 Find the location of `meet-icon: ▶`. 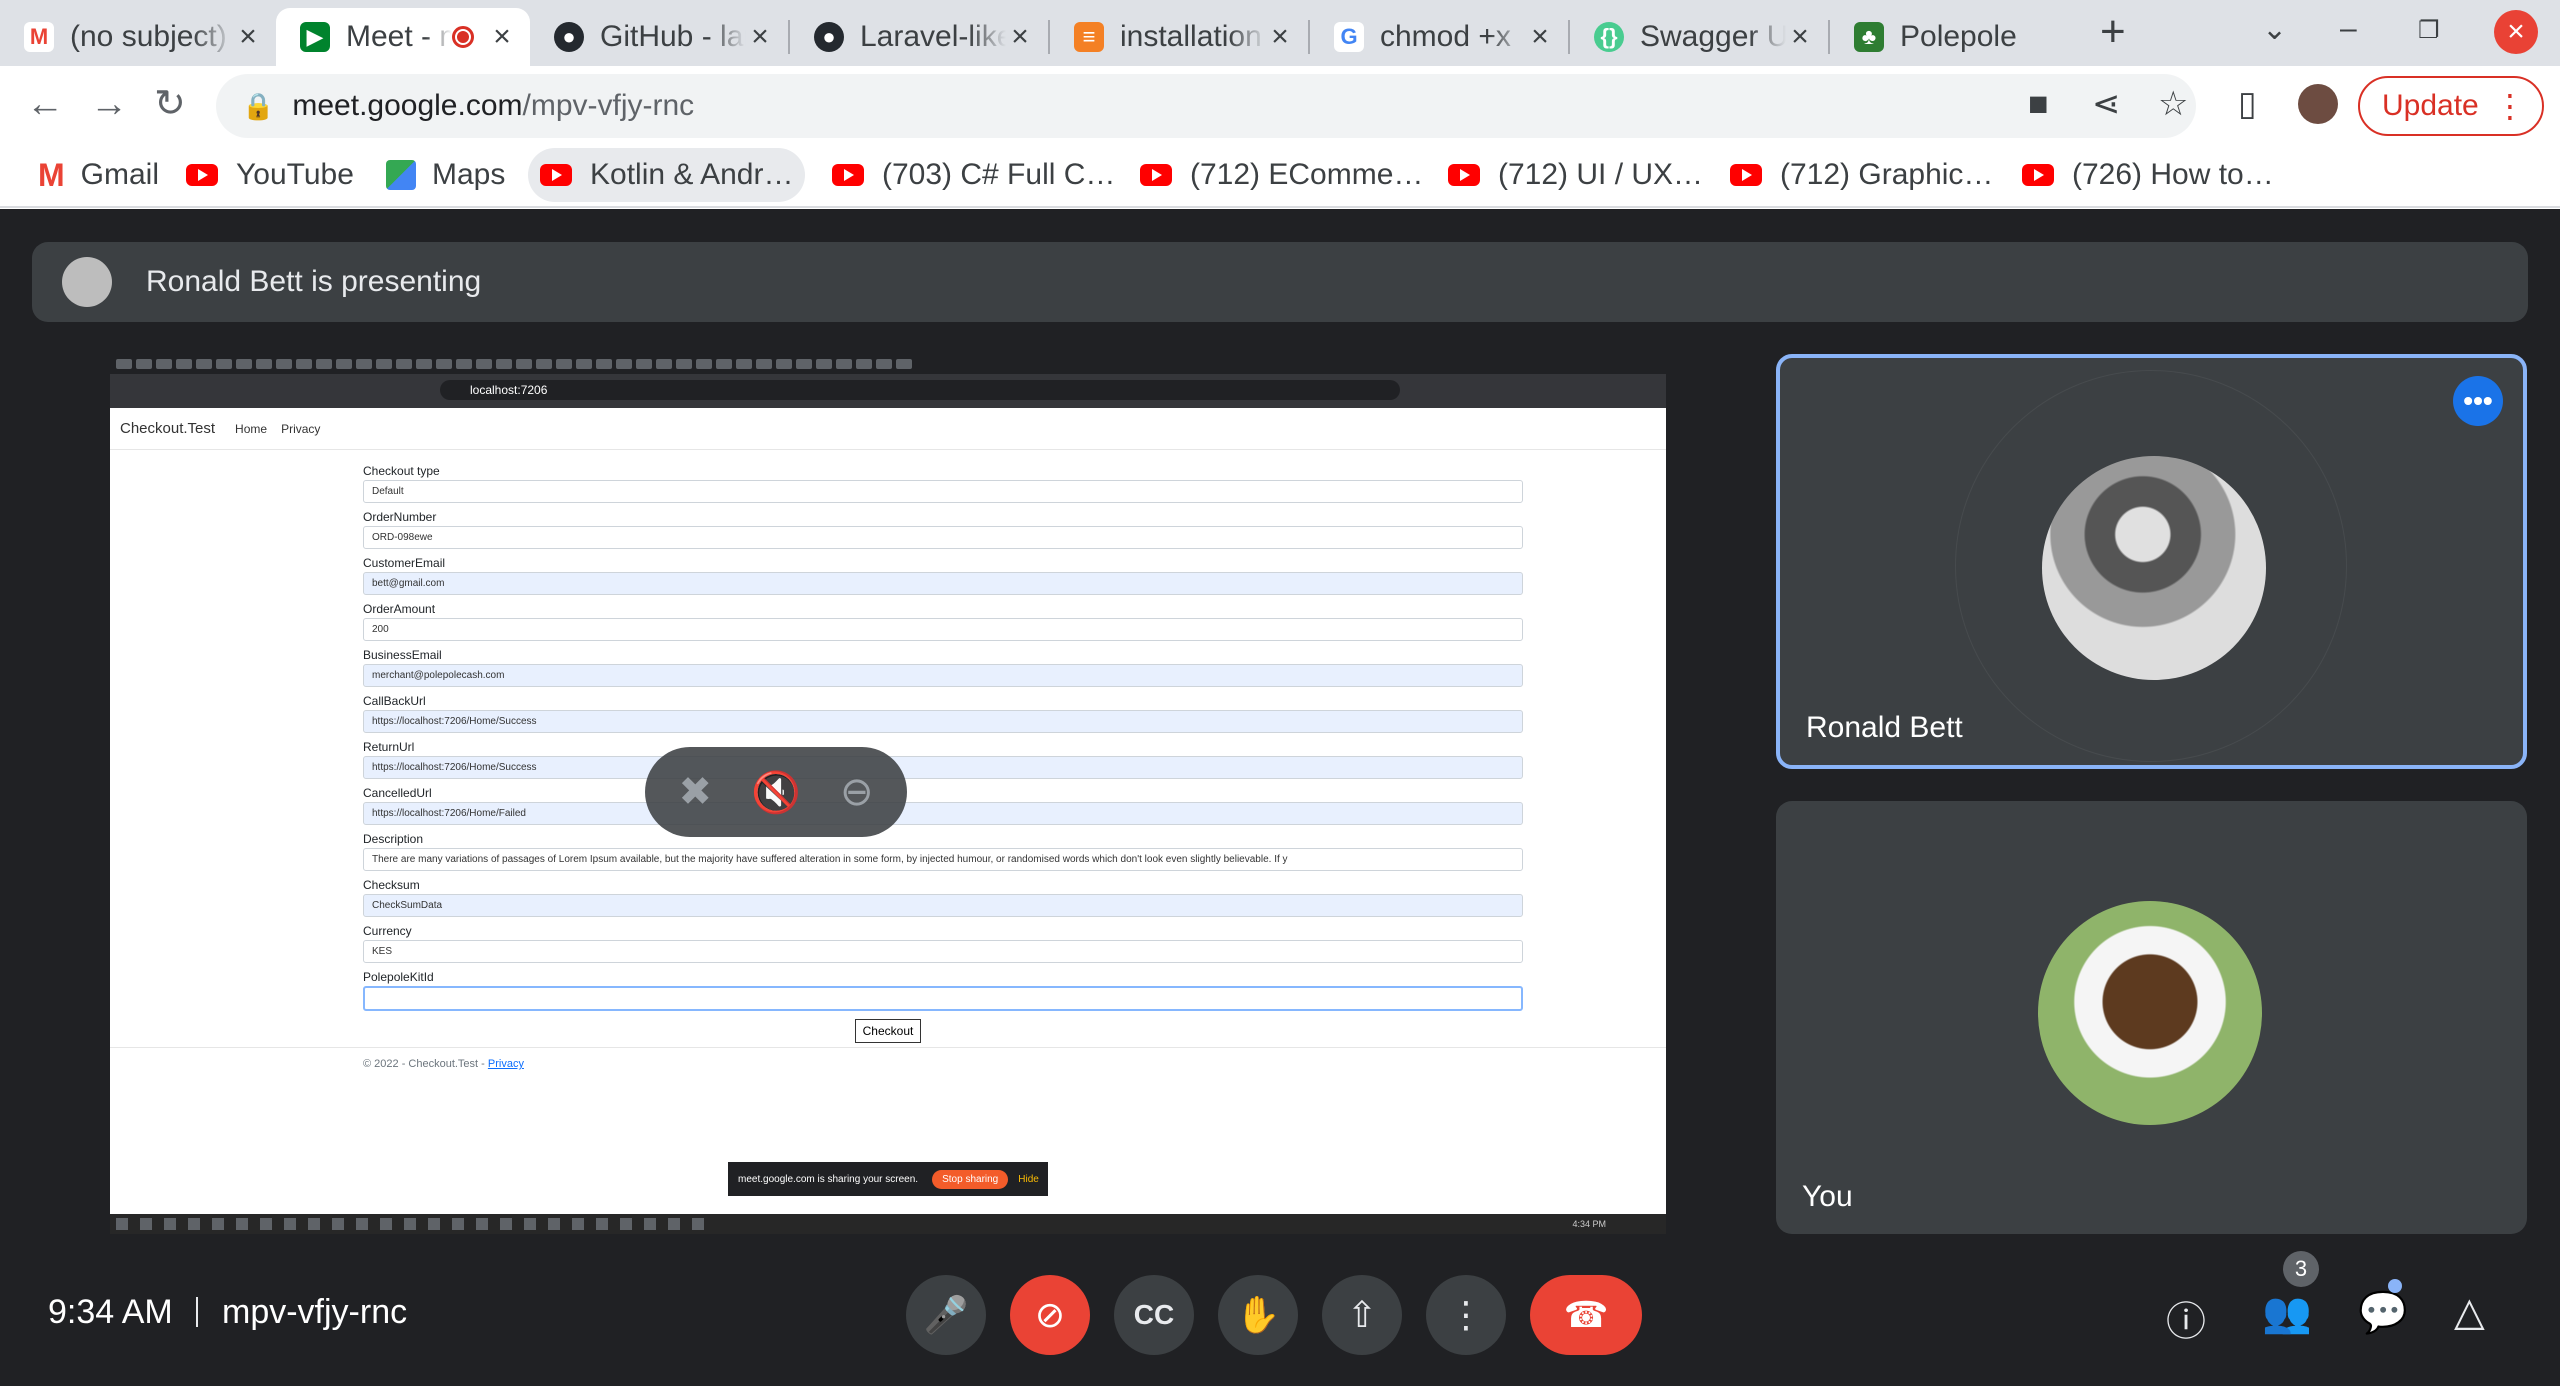

meet-icon: ▶ is located at coordinates (315, 37).